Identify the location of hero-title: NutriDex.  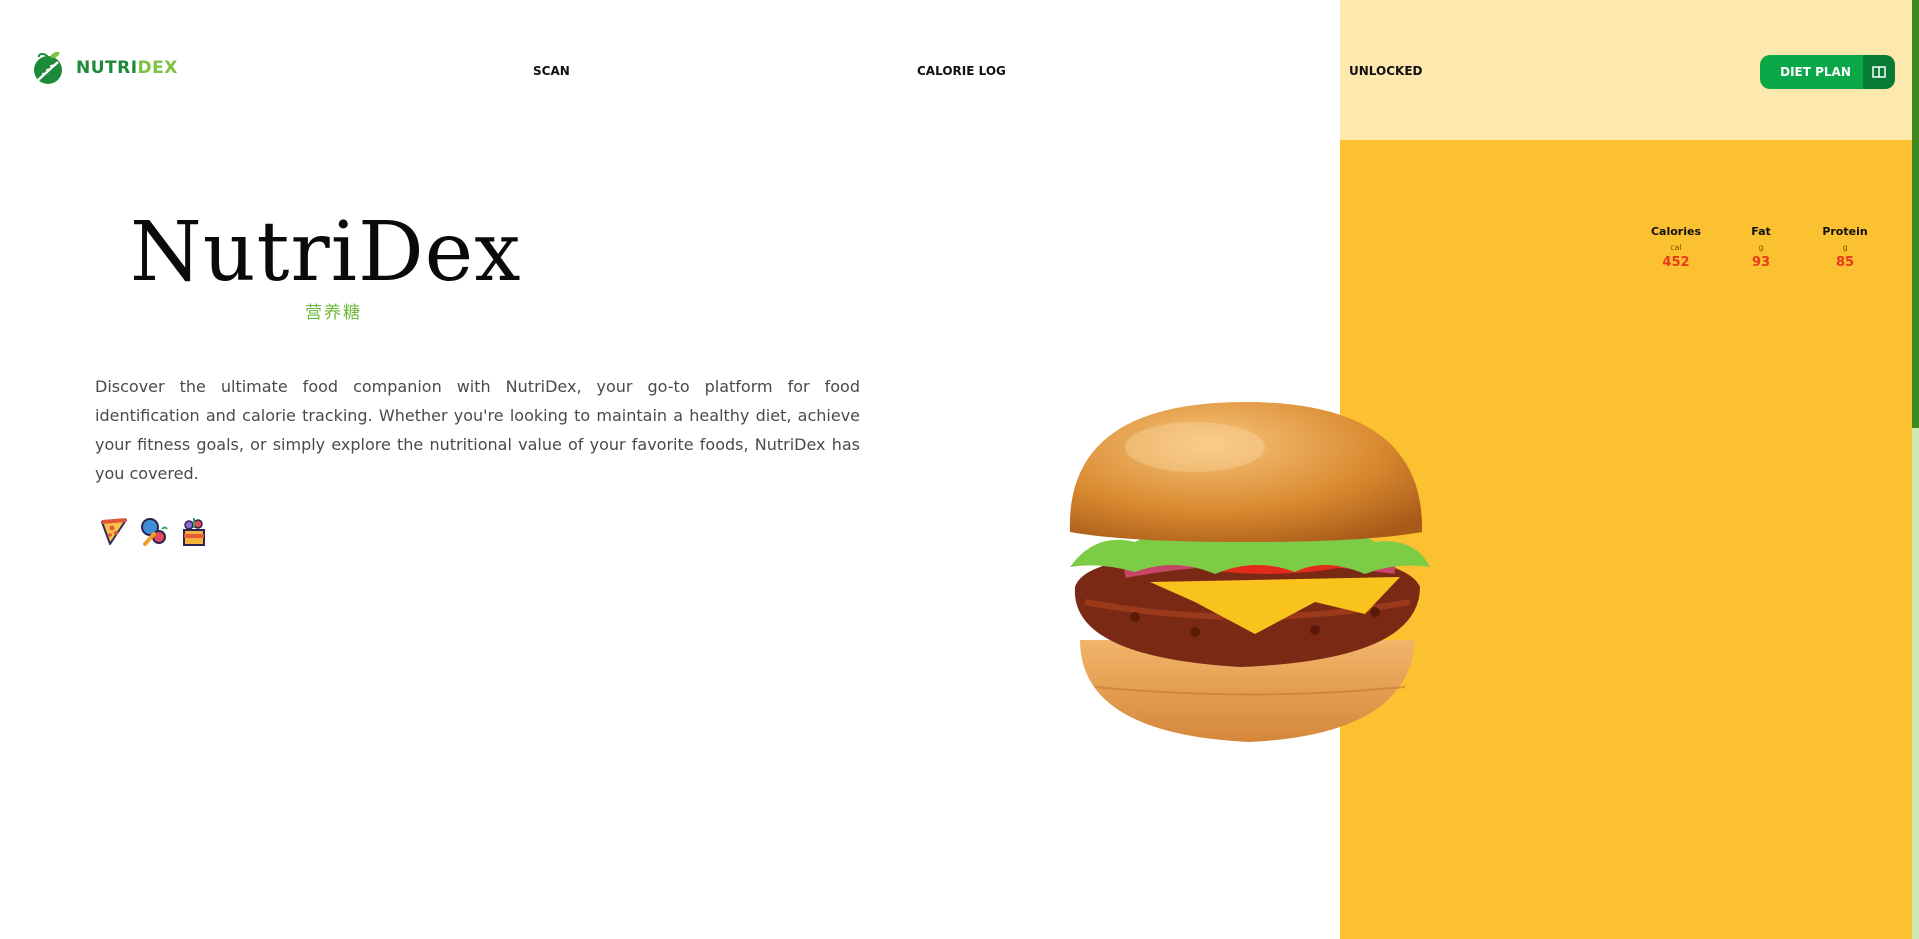
(326, 252).